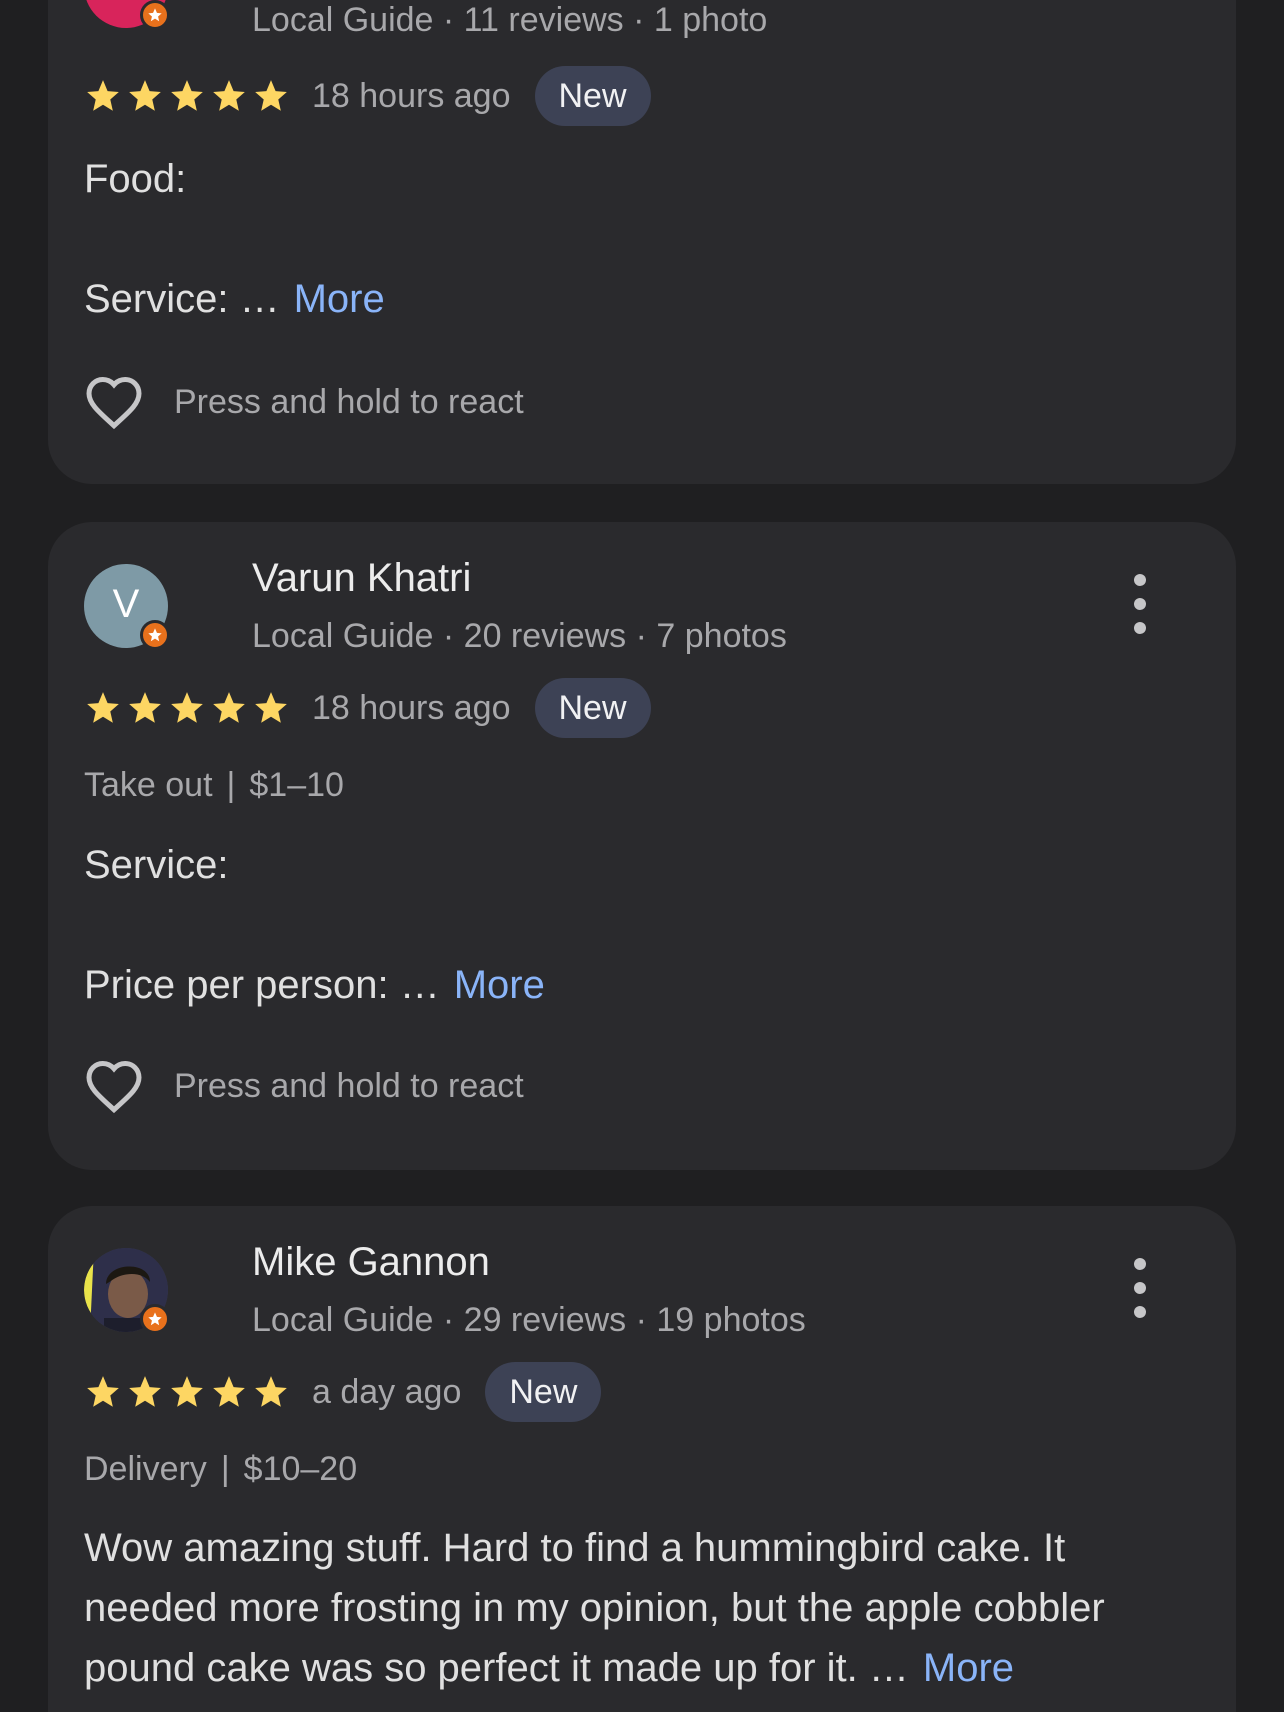 This screenshot has width=1284, height=1712. I want to click on order-type: Take out, so click(148, 785).